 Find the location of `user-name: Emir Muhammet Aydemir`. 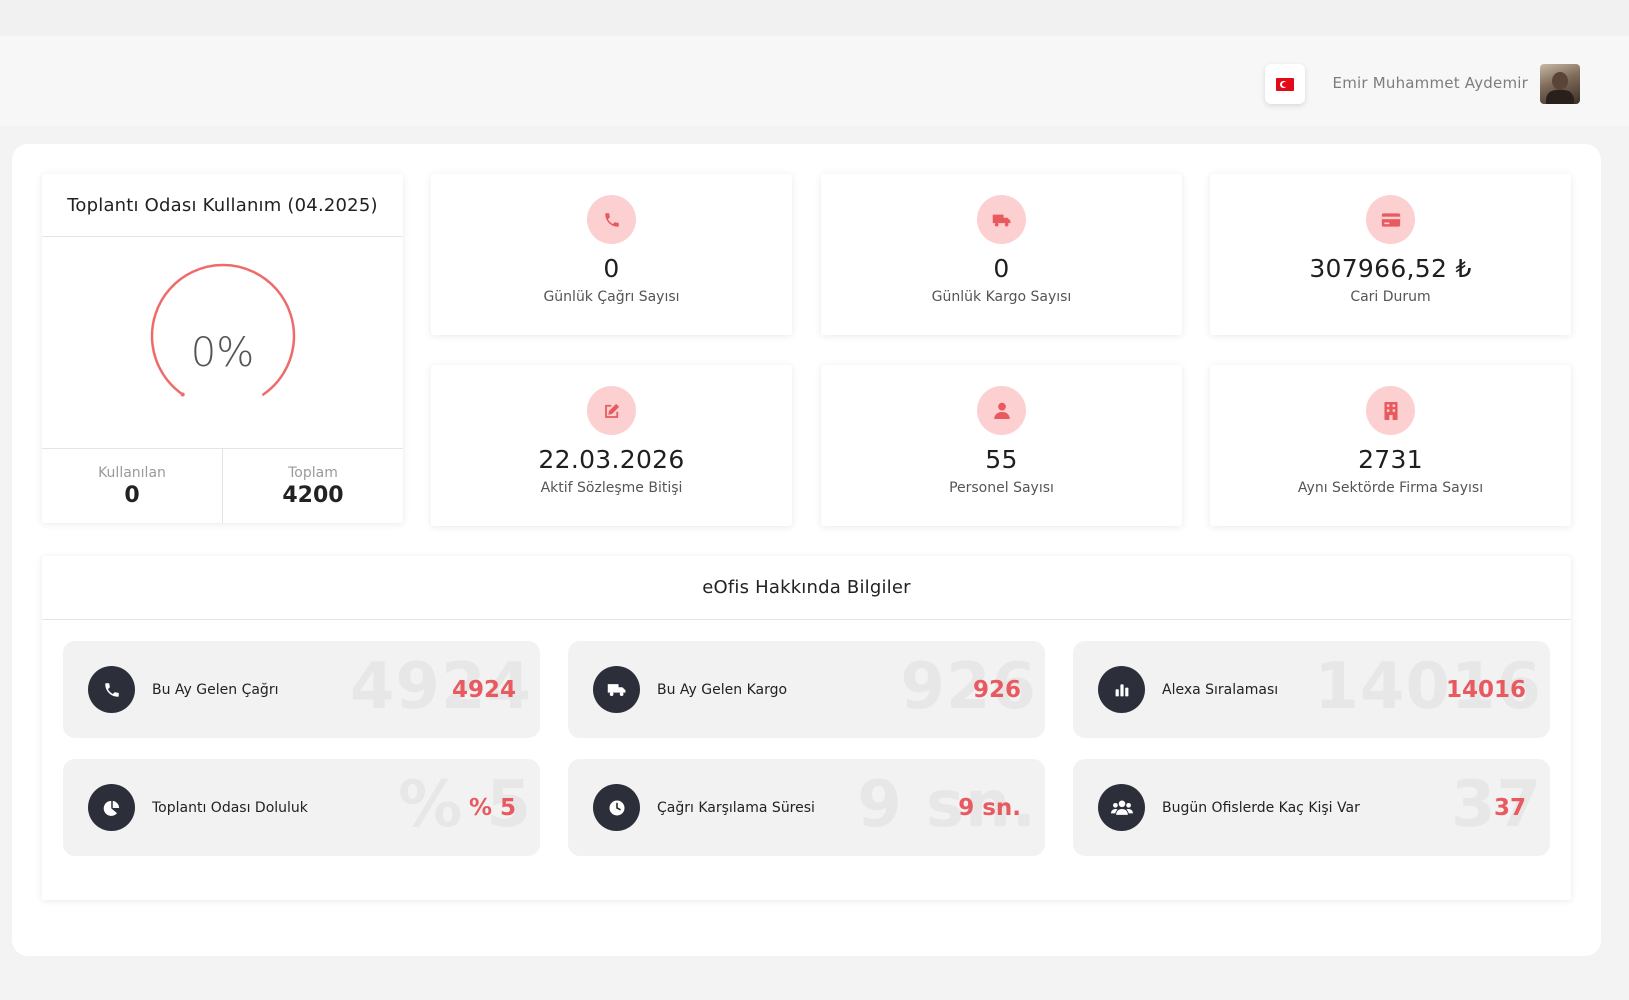

user-name: Emir Muhammet Aydemir is located at coordinates (1414, 83).